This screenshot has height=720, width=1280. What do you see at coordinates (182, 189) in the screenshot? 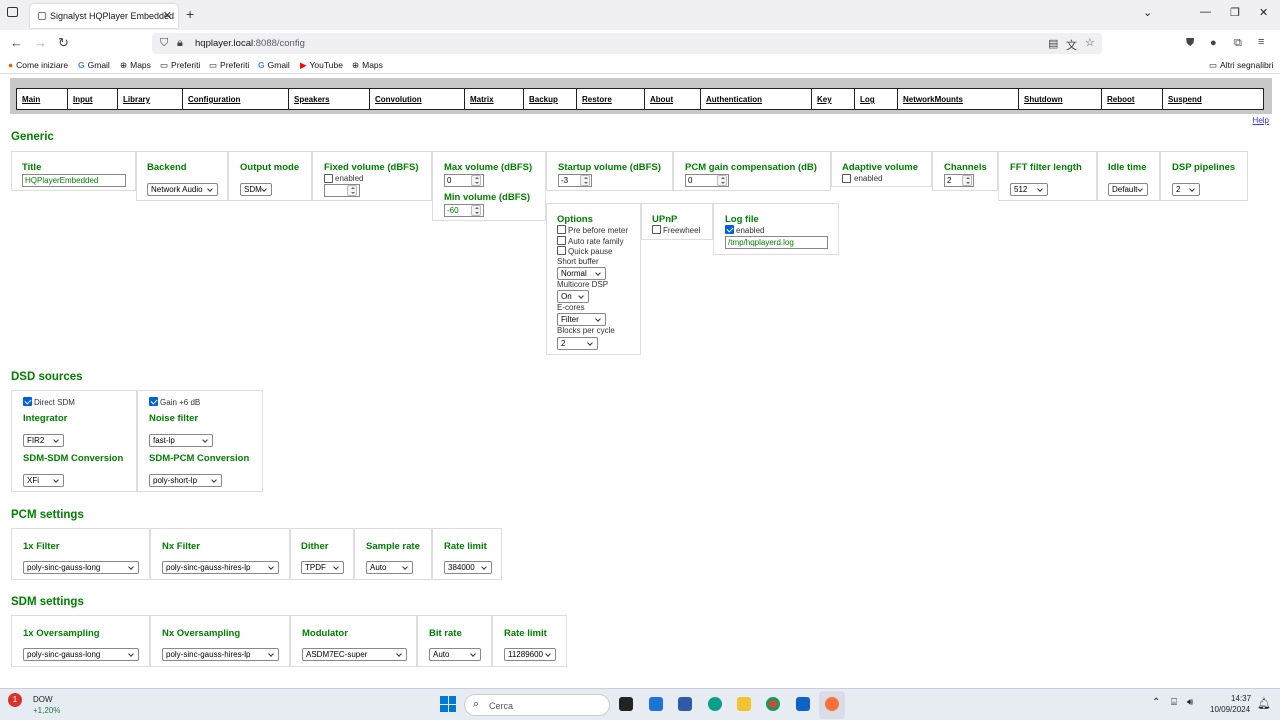
I see `backend-select: Network Audio` at bounding box center [182, 189].